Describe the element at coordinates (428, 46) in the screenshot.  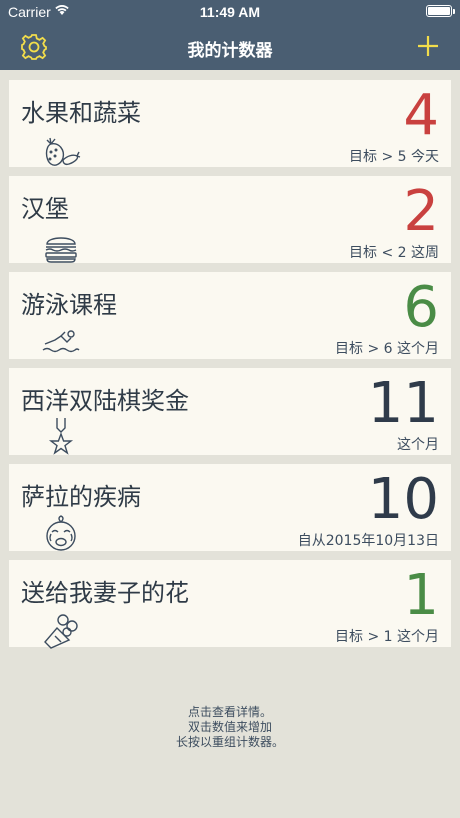
I see `plus-icon` at that location.